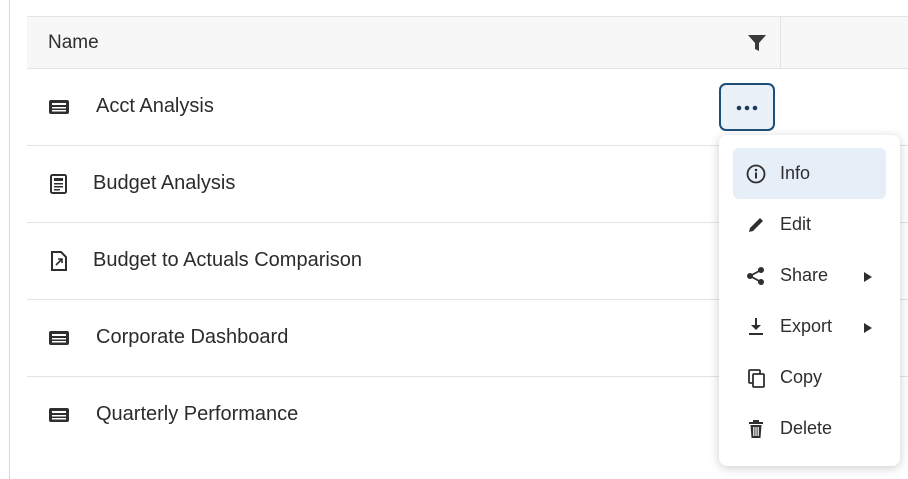 Image resolution: width=908 pixels, height=479 pixels. What do you see at coordinates (227, 260) in the screenshot?
I see `row-label: Budget to Actuals Comparison` at bounding box center [227, 260].